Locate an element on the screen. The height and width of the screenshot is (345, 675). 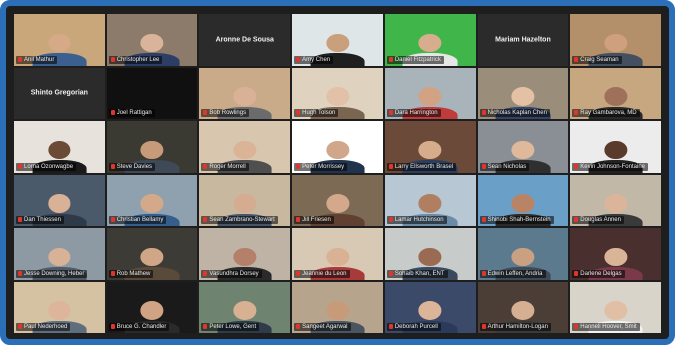
participant-name-label: Douglas Annen is located at coordinates (598, 220).